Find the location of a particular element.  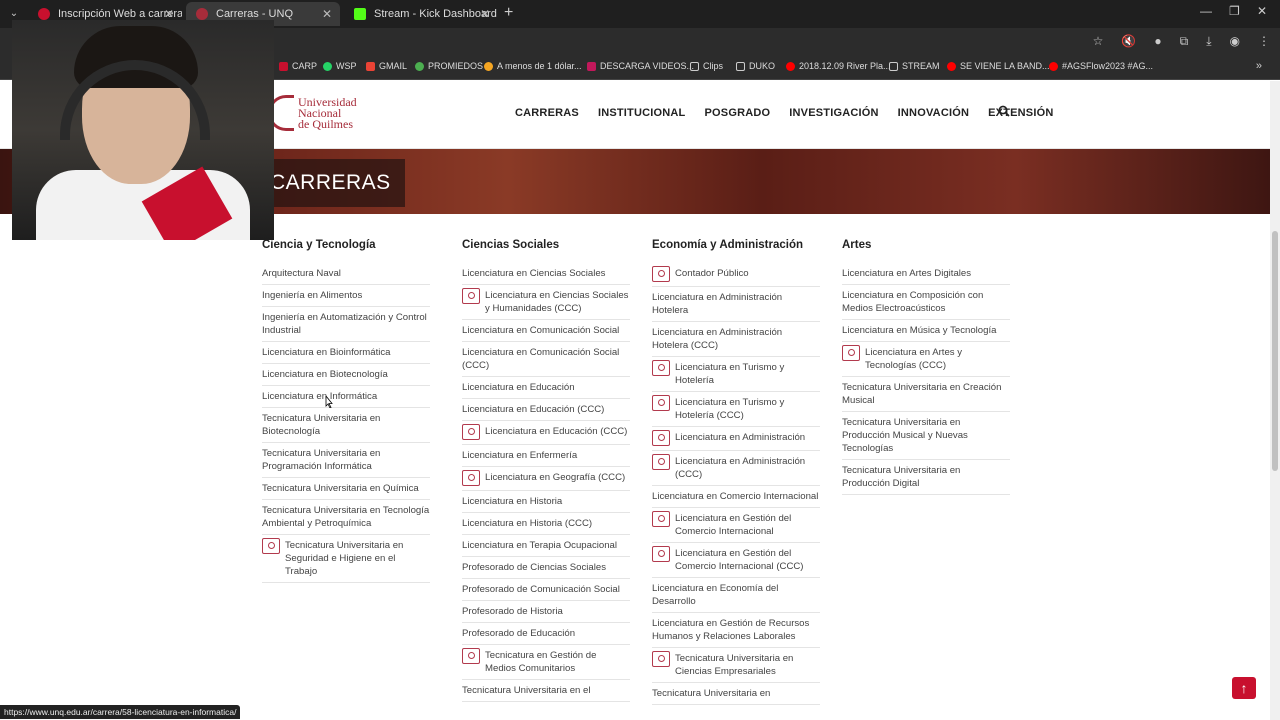

career-link: Licenciatura en Música y Tecnología is located at coordinates (926, 331).